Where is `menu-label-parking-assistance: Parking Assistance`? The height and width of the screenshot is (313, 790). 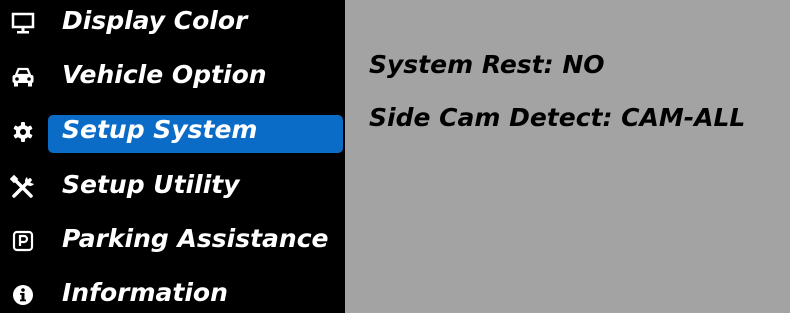
menu-label-parking-assistance: Parking Assistance is located at coordinates (195, 238).